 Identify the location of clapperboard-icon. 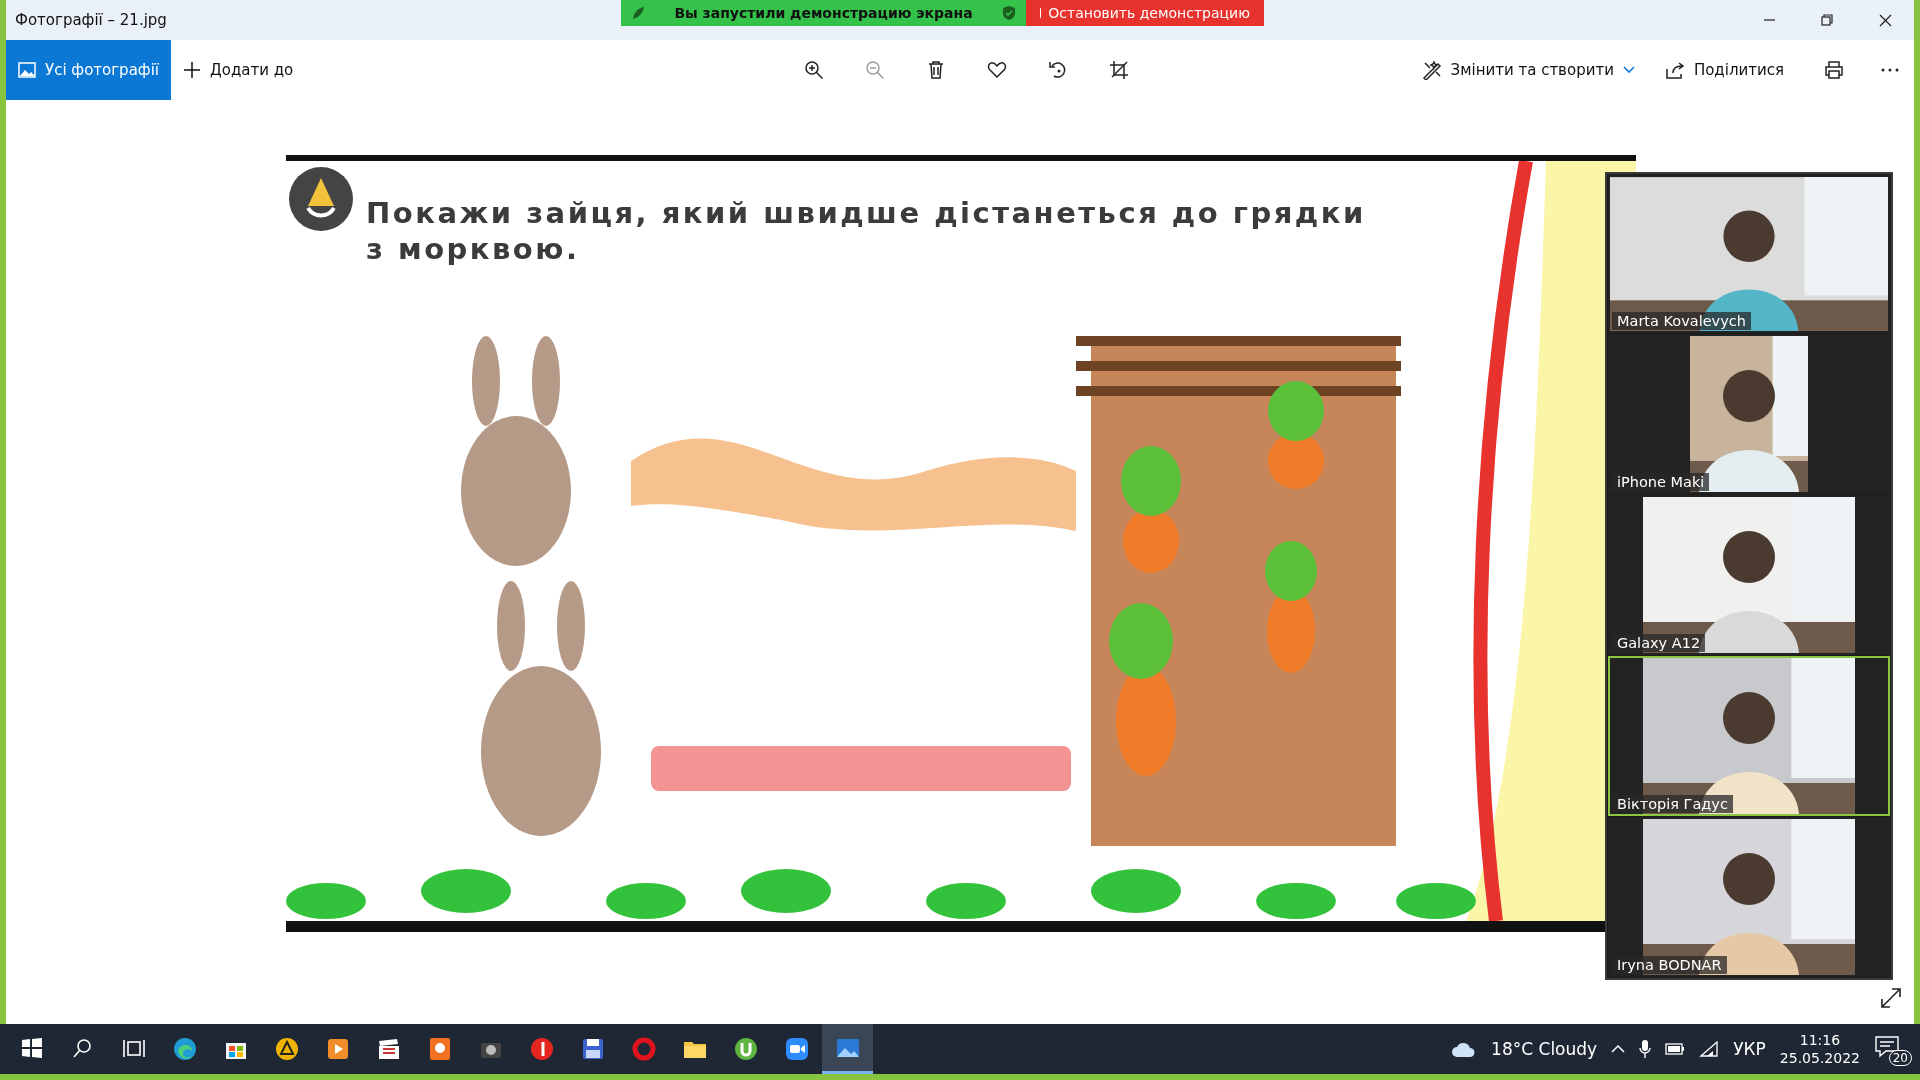
(388, 1049).